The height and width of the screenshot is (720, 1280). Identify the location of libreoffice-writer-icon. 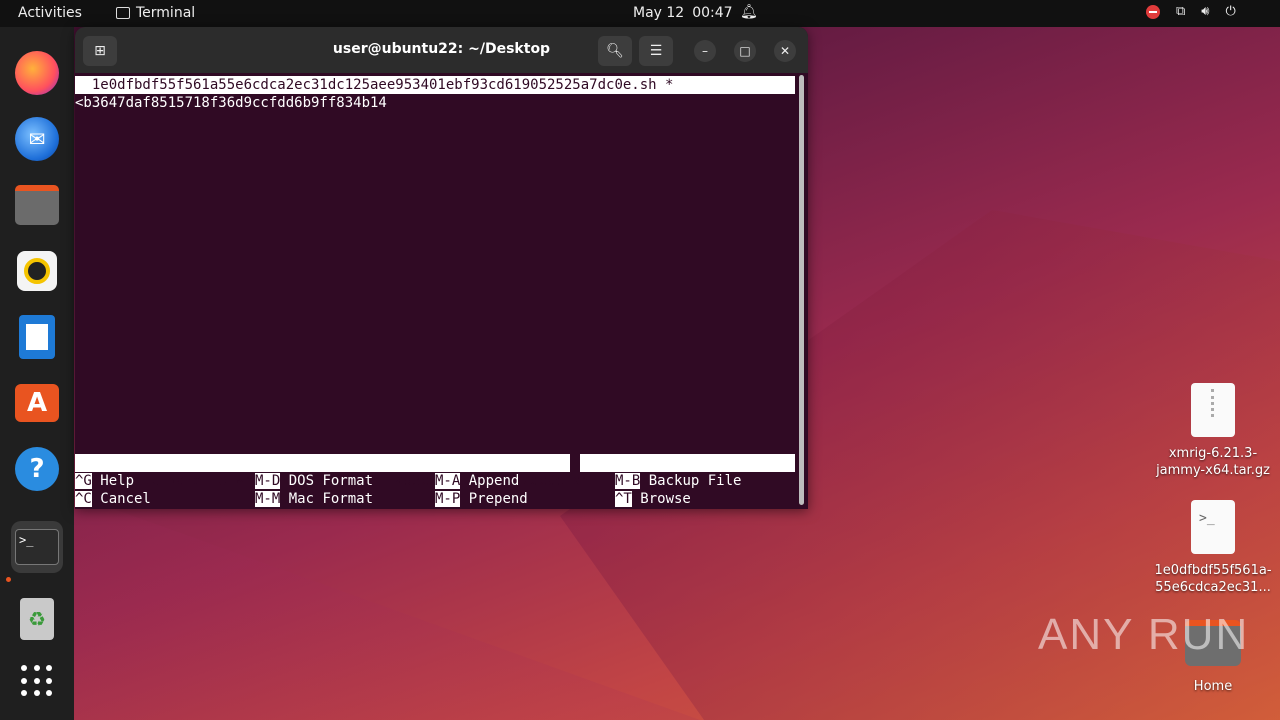
(37, 337).